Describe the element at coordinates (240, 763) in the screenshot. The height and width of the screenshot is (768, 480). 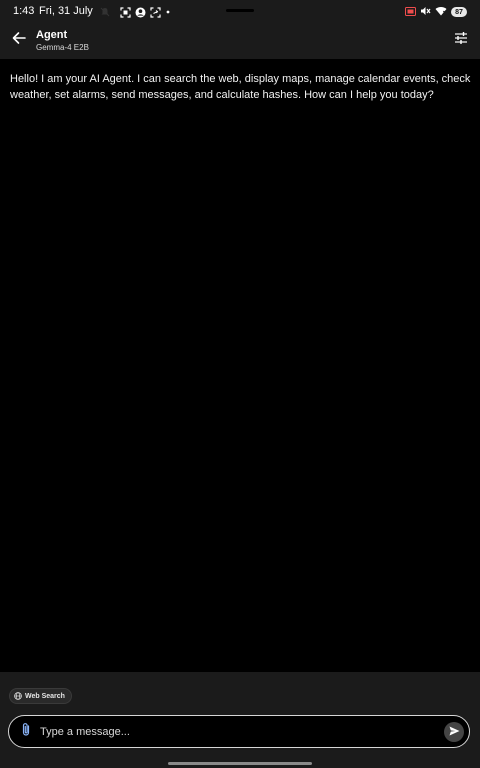
I see `home-indicator` at that location.